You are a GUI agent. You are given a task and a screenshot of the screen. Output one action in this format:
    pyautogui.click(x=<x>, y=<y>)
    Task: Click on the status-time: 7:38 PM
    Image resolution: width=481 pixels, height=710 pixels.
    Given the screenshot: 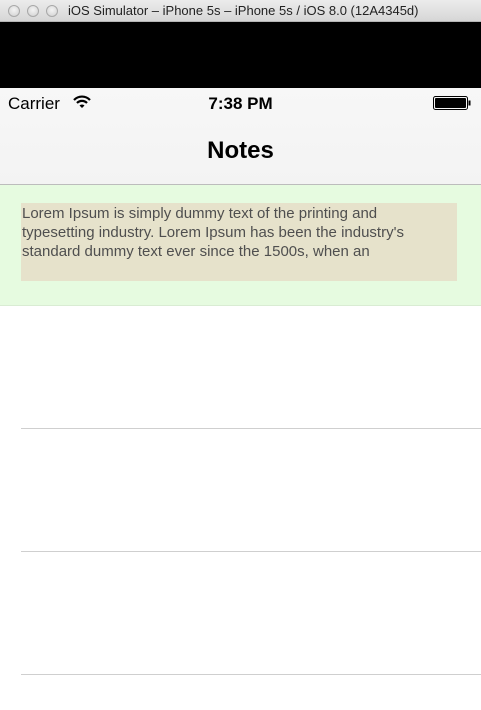 What is the action you would take?
    pyautogui.click(x=240, y=103)
    